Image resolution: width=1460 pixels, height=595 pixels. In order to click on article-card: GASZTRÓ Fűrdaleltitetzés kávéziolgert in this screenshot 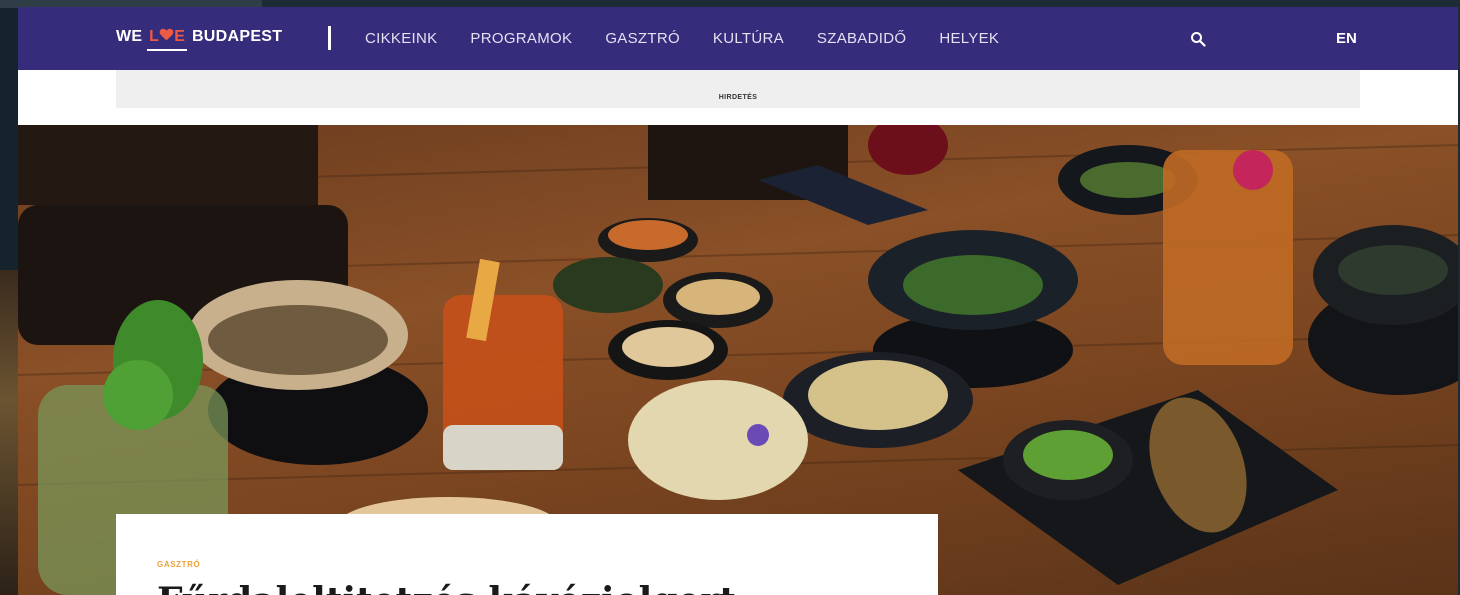, I will do `click(527, 554)`.